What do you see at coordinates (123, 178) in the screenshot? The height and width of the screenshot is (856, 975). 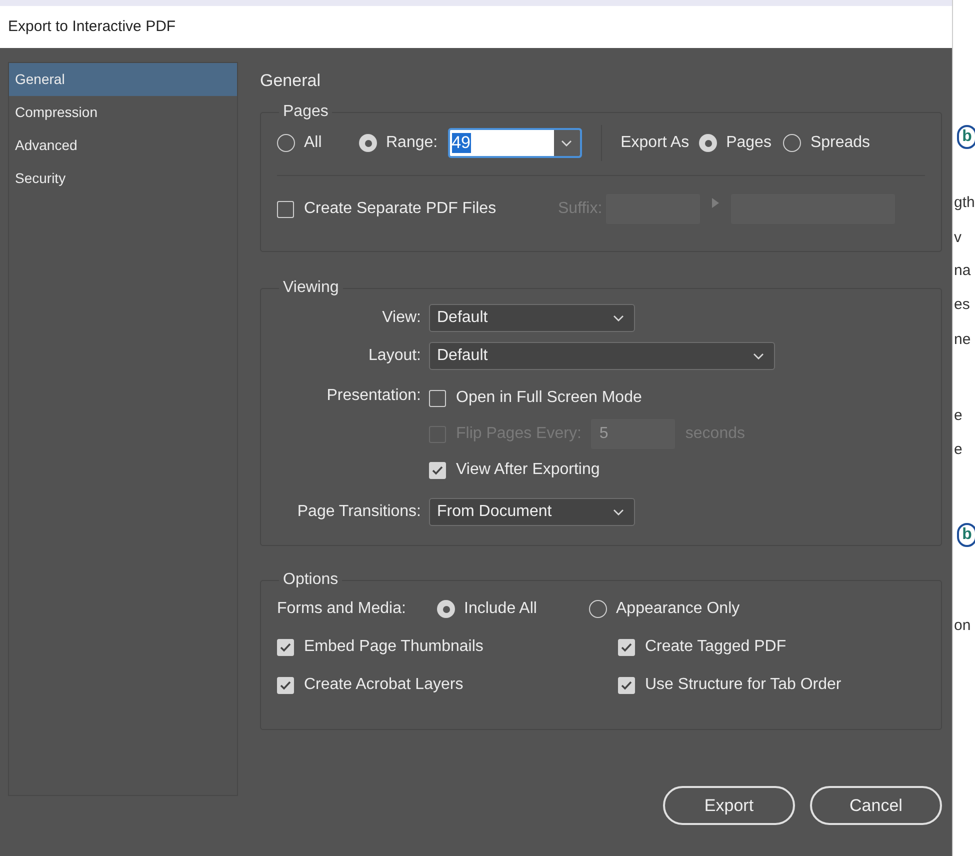 I see `sidebar-item: Security` at bounding box center [123, 178].